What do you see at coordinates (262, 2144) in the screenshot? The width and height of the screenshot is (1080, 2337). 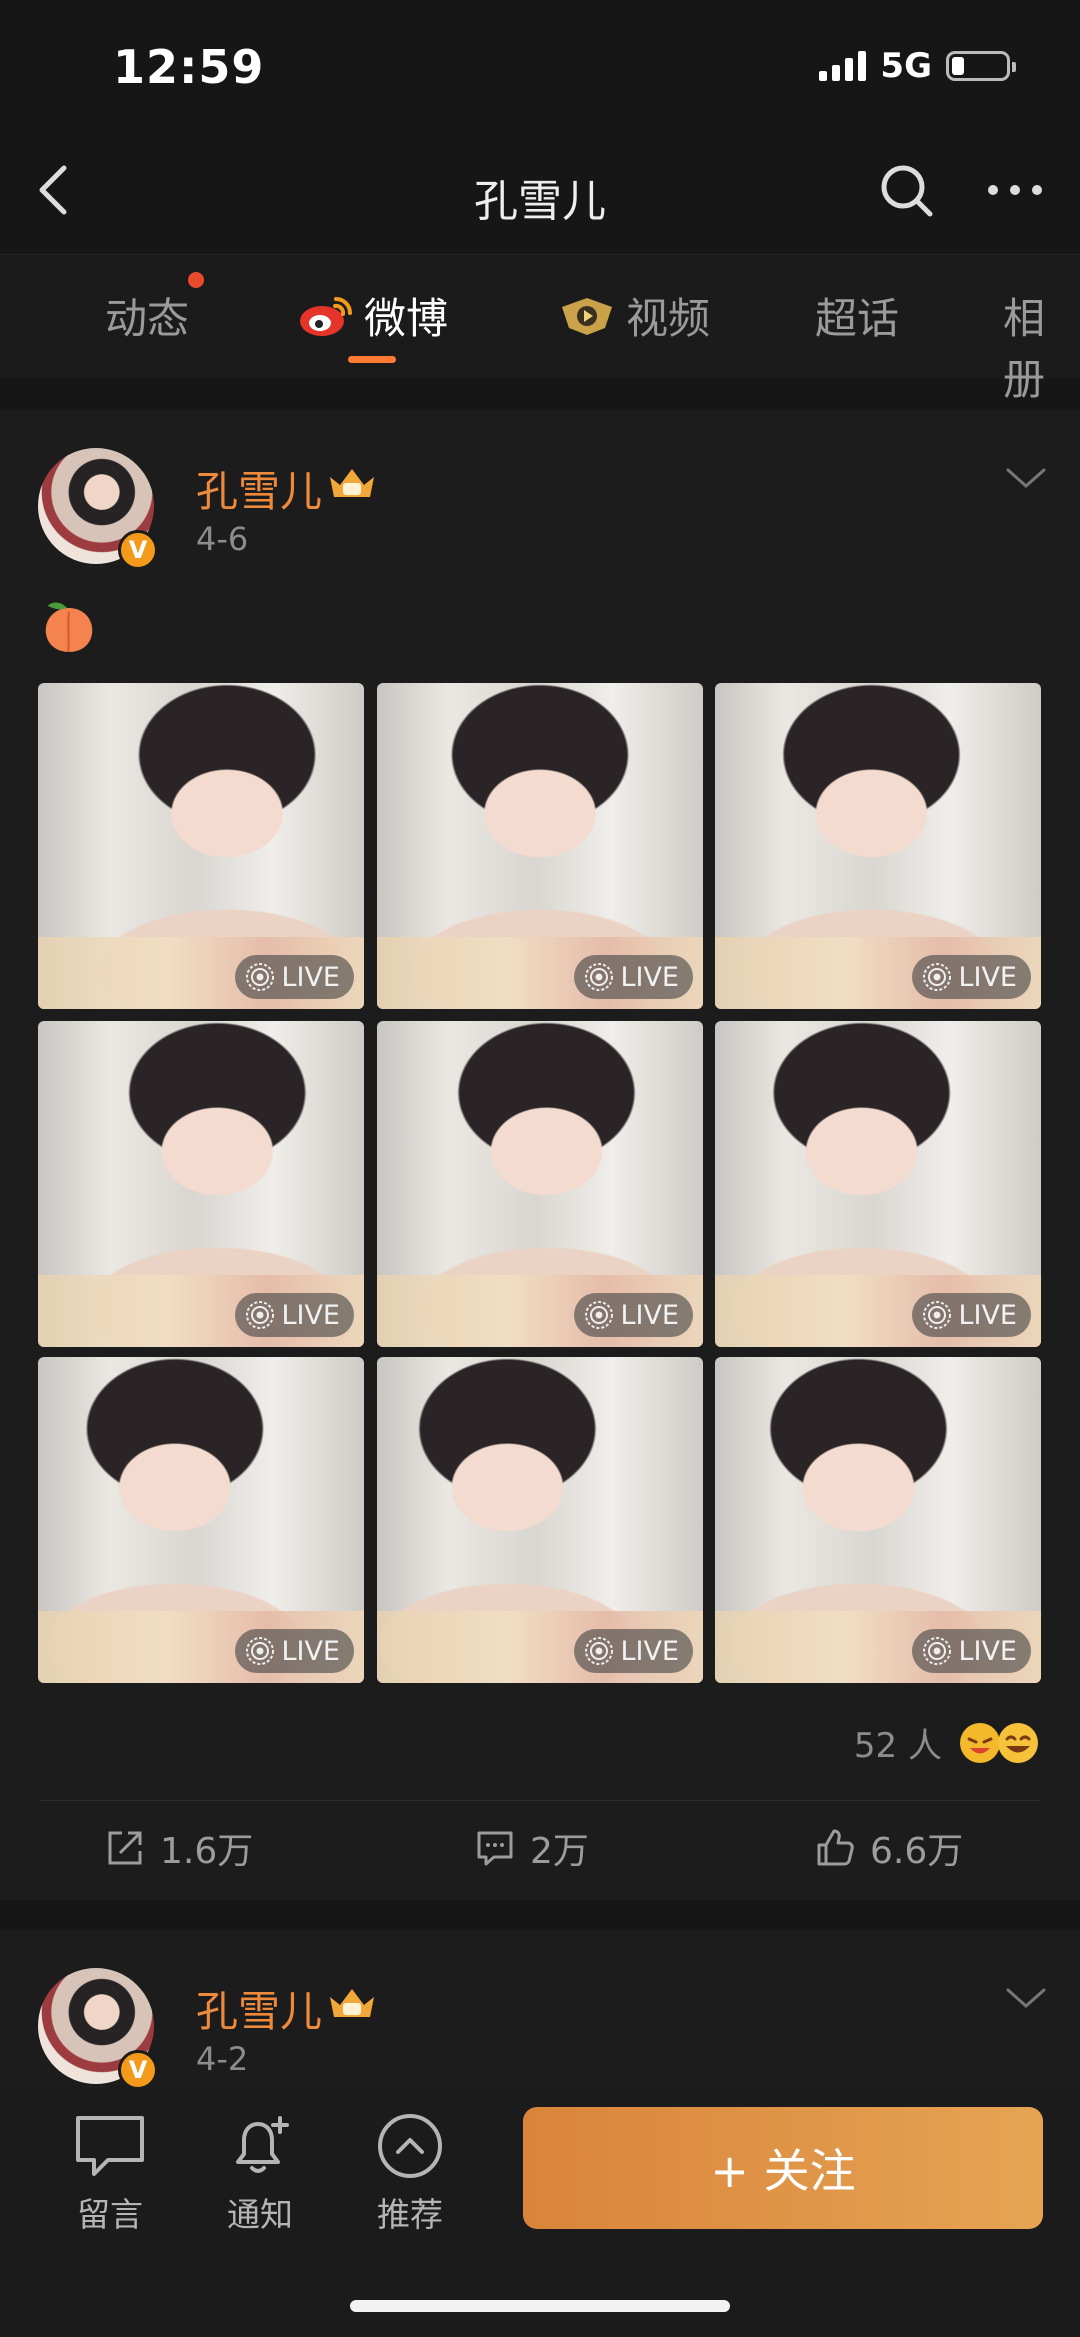 I see `bell-plus-icon` at bounding box center [262, 2144].